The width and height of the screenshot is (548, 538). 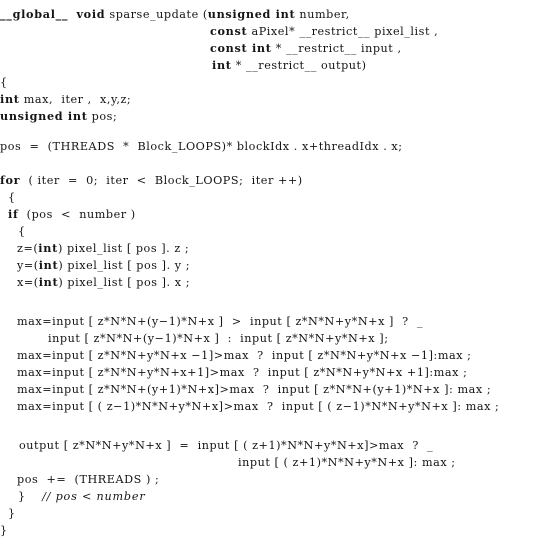 I want to click on code-line: const int * __restrict__ input ,, so click(x=306, y=48).